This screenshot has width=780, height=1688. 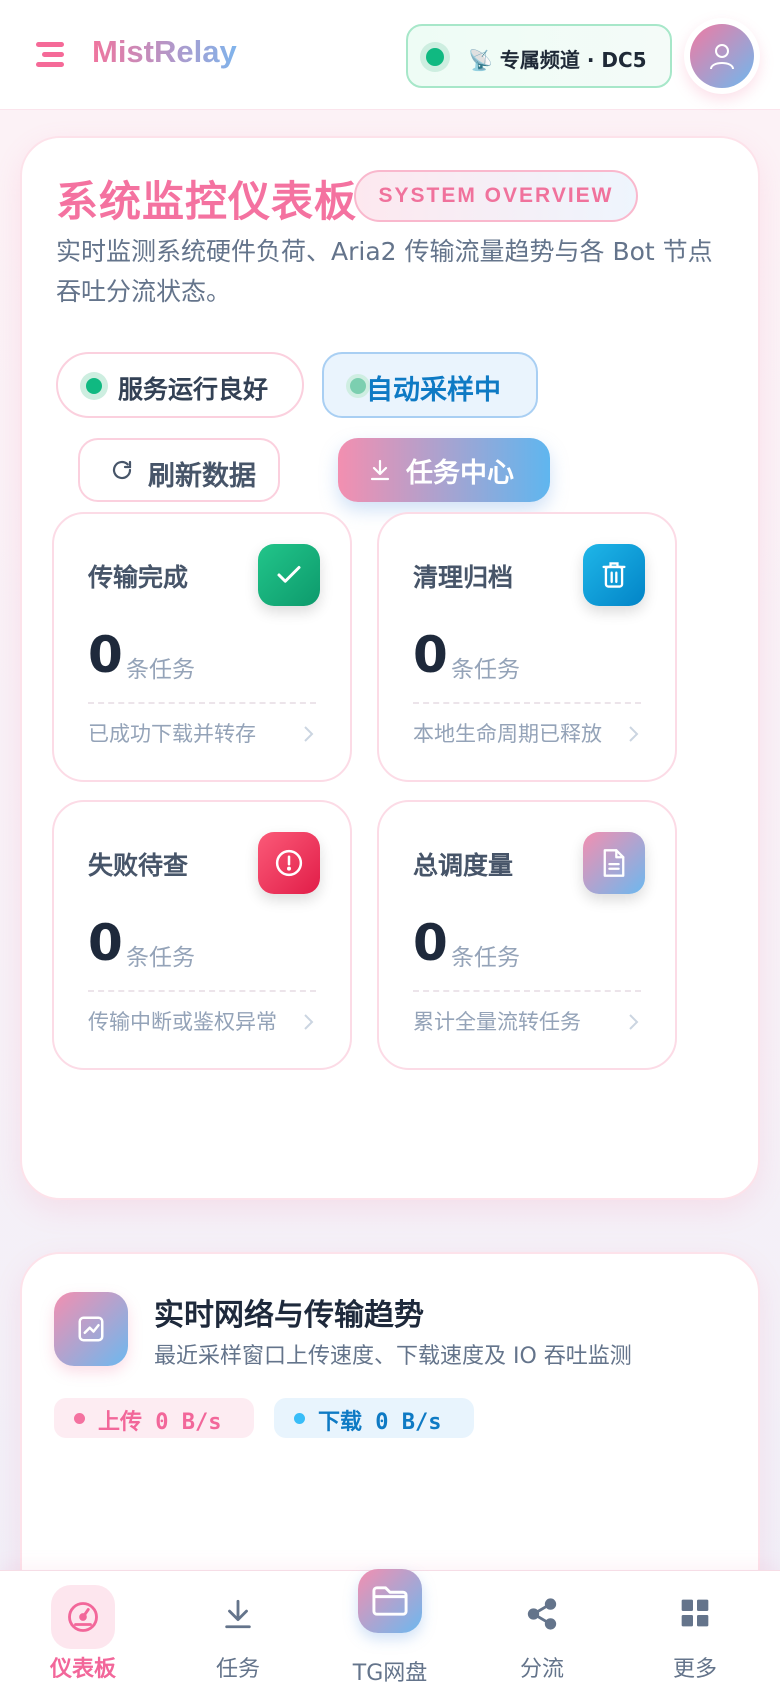 I want to click on top-app-bar: MistRelay 📡 专属频道 · DC5, so click(x=390, y=55).